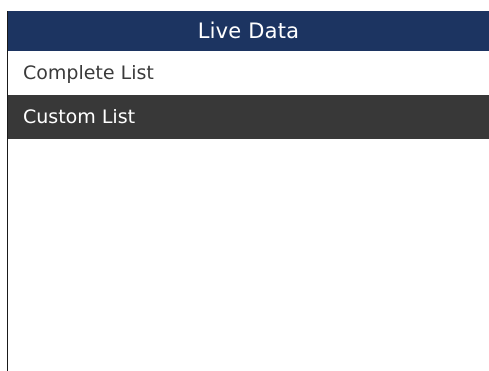 The image size is (489, 371). Describe the element at coordinates (248, 117) in the screenshot. I see `menu-item-custom-list: Custom List` at that location.